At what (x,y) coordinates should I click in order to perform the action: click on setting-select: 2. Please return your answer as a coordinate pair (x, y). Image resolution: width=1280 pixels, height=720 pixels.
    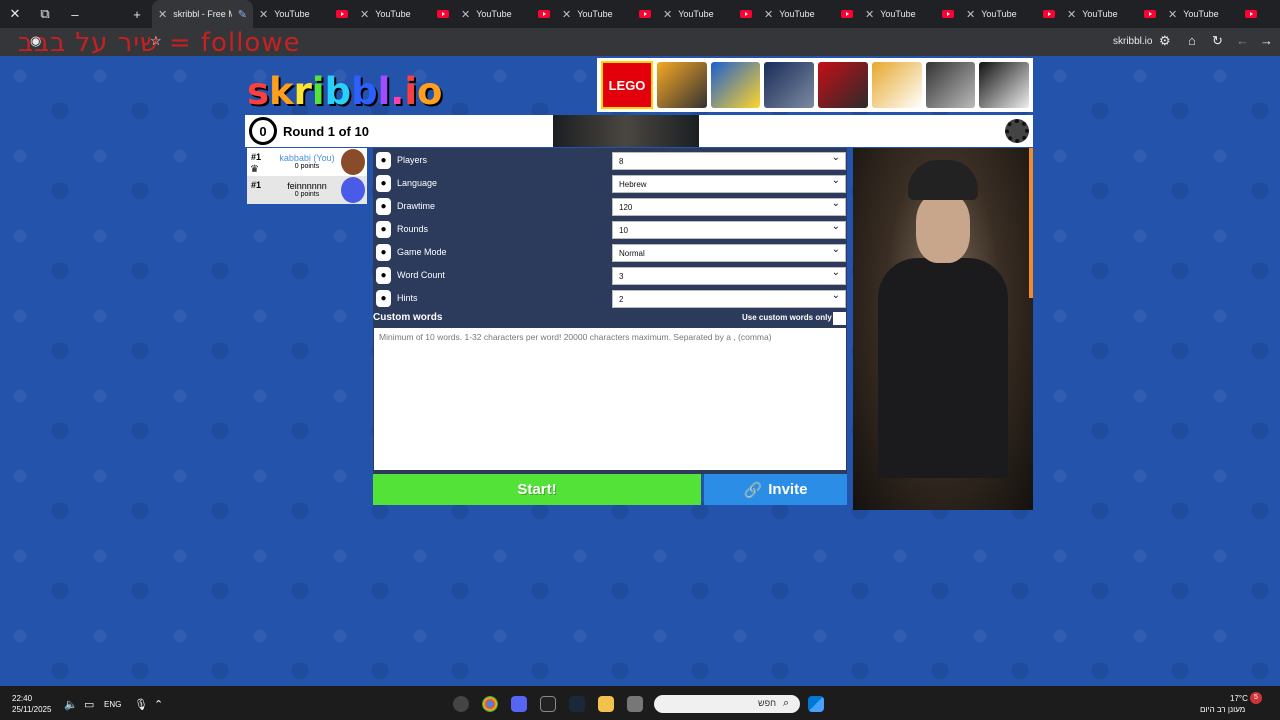
    Looking at the image, I should click on (729, 299).